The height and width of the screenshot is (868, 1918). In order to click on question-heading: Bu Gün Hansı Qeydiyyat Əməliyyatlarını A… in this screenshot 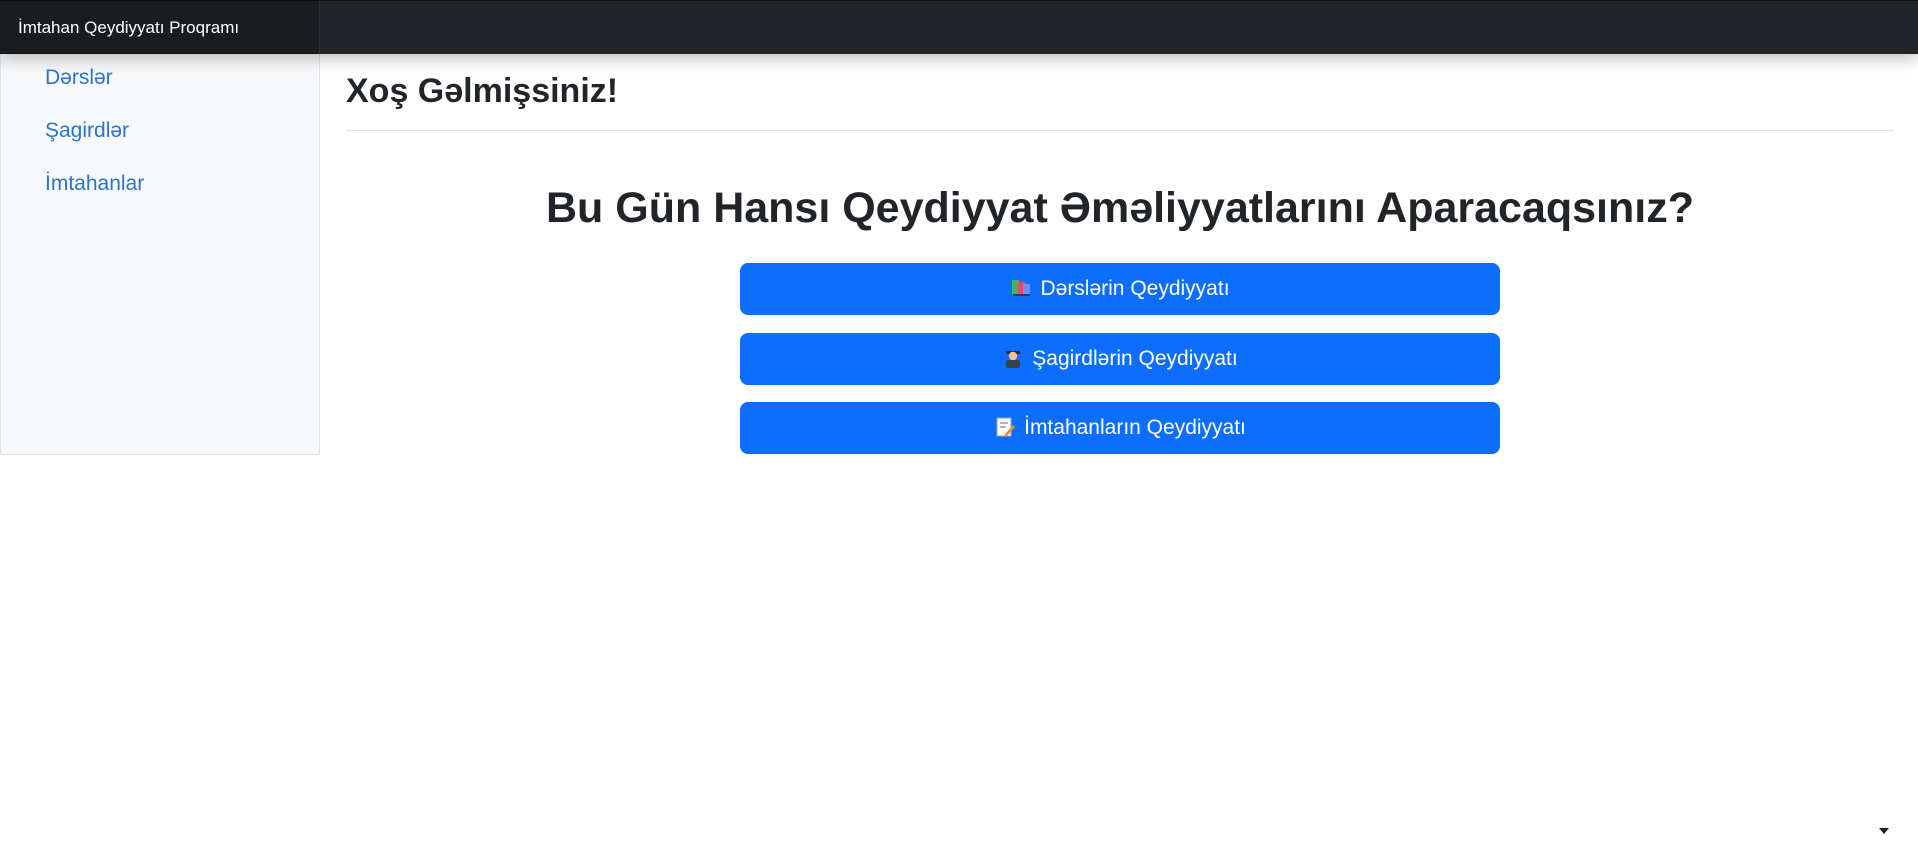, I will do `click(1120, 208)`.